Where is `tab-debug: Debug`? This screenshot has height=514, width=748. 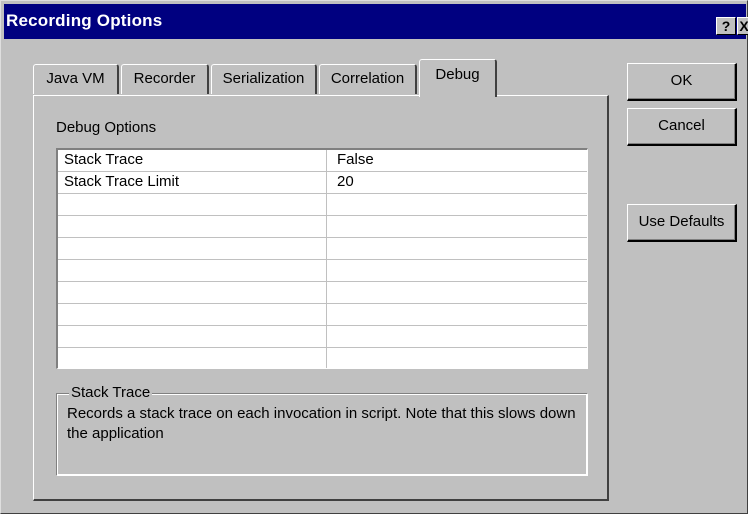
tab-debug: Debug is located at coordinates (458, 78).